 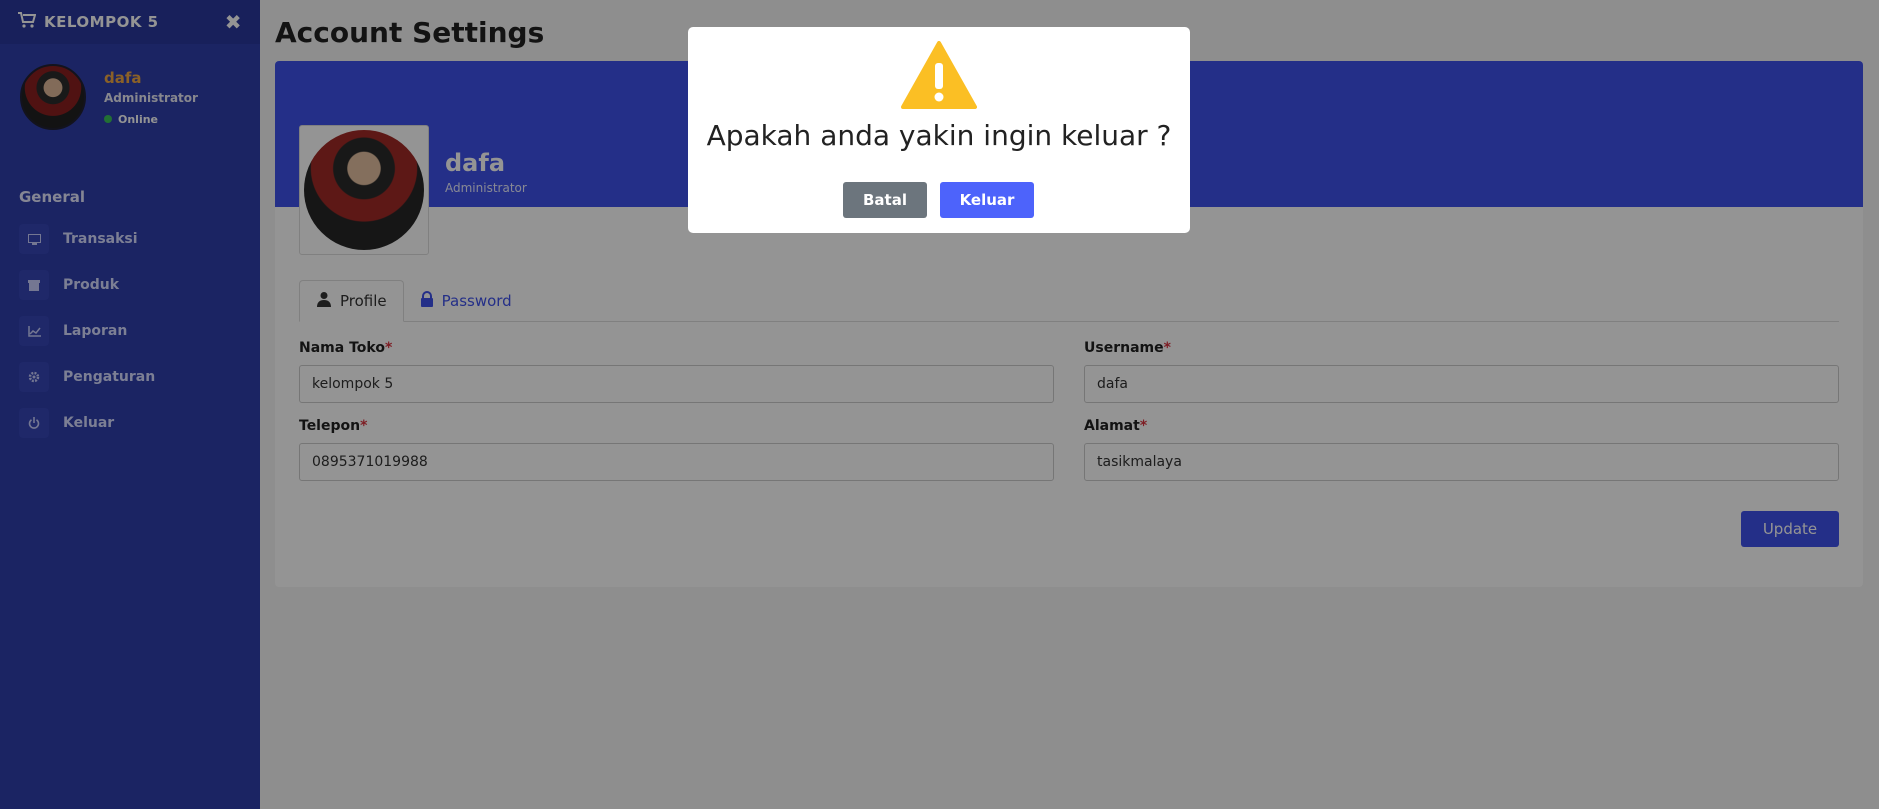 What do you see at coordinates (939, 135) in the screenshot?
I see `dialog-title: Apakah anda yakin ingin keluar ?` at bounding box center [939, 135].